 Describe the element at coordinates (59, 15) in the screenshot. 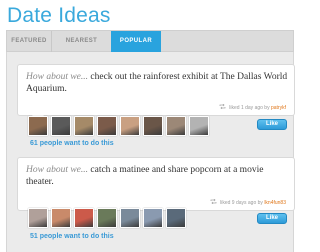

I see `page-title: Date Ideas` at that location.